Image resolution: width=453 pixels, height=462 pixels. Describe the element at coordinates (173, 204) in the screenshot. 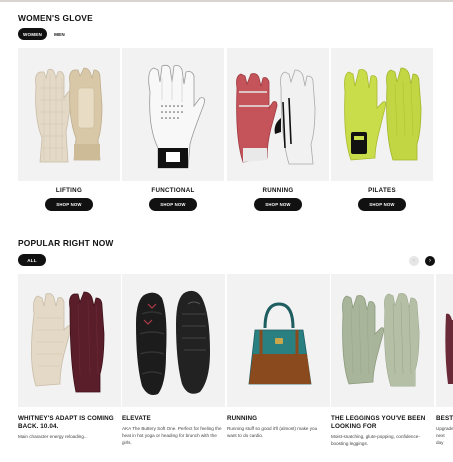

I see `shop-now-button-functional: SHOP NOW` at that location.